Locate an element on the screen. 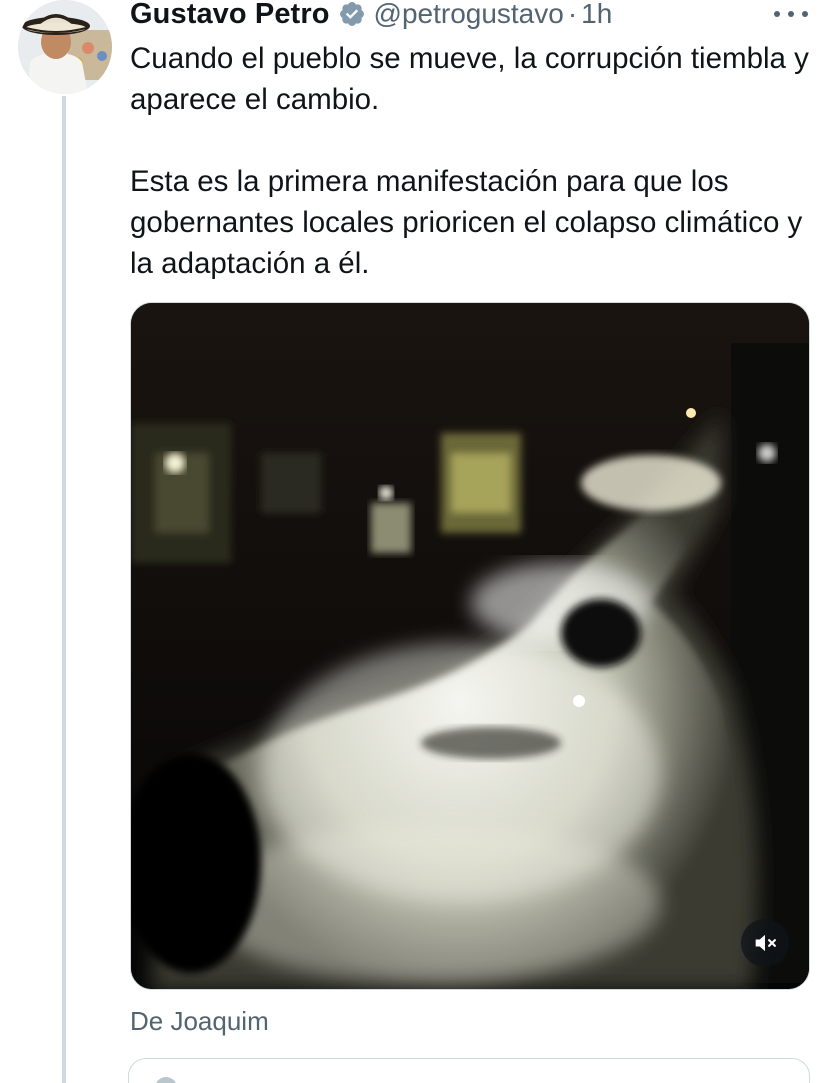 The height and width of the screenshot is (1083, 828). video-source-attribution: De Joaquim is located at coordinates (199, 1021).